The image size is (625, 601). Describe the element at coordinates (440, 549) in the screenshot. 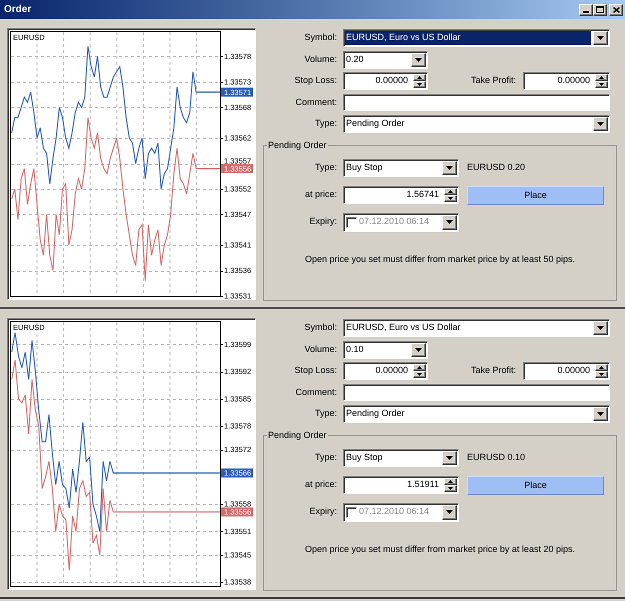

I see `hint-text: Open price you set must differ from market price by at least 20 pips.` at that location.